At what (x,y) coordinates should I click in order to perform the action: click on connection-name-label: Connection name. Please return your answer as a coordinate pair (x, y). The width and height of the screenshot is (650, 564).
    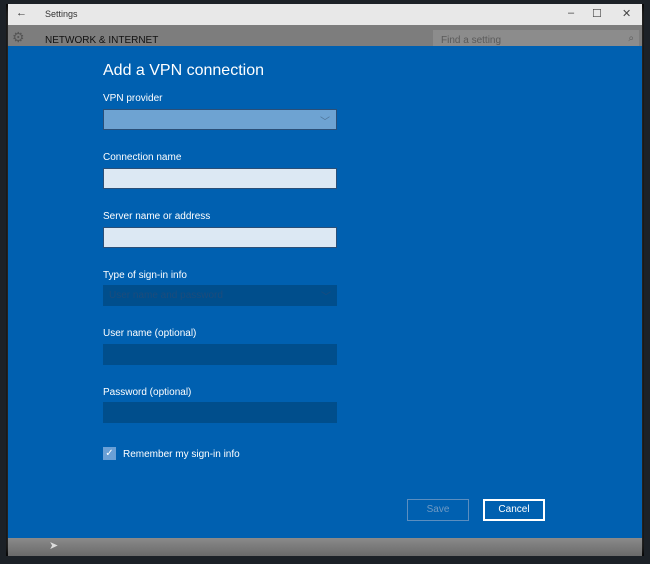
    Looking at the image, I should click on (142, 157).